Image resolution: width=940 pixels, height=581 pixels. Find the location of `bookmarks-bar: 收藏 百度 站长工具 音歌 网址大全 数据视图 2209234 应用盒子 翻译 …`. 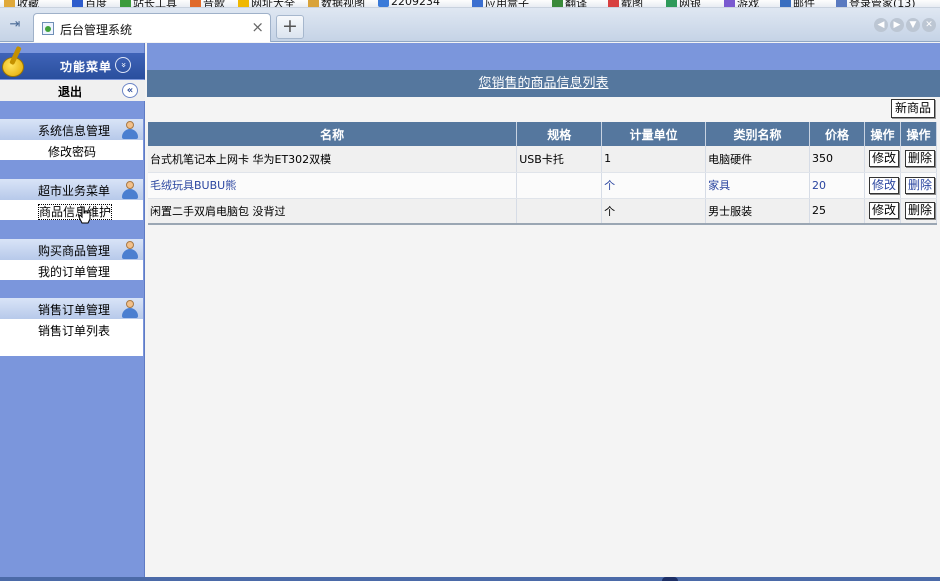

bookmarks-bar: 收藏 百度 站长工具 音歌 网址大全 数据视图 2209234 应用盒子 翻译 … is located at coordinates (470, 4).